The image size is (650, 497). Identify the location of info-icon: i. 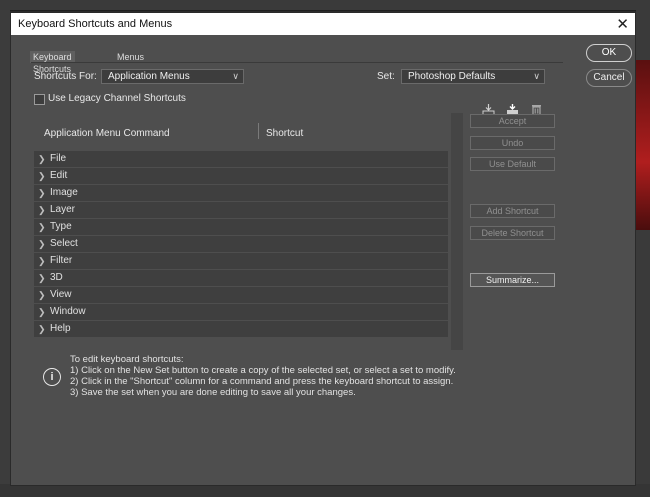
(52, 377).